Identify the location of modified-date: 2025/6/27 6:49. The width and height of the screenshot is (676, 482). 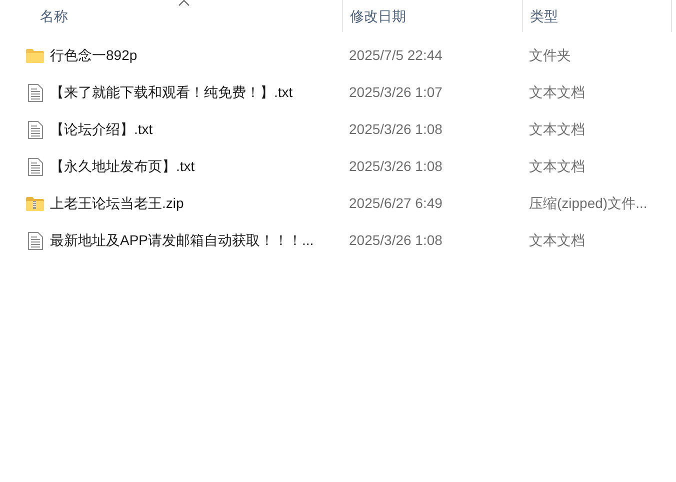
(395, 203).